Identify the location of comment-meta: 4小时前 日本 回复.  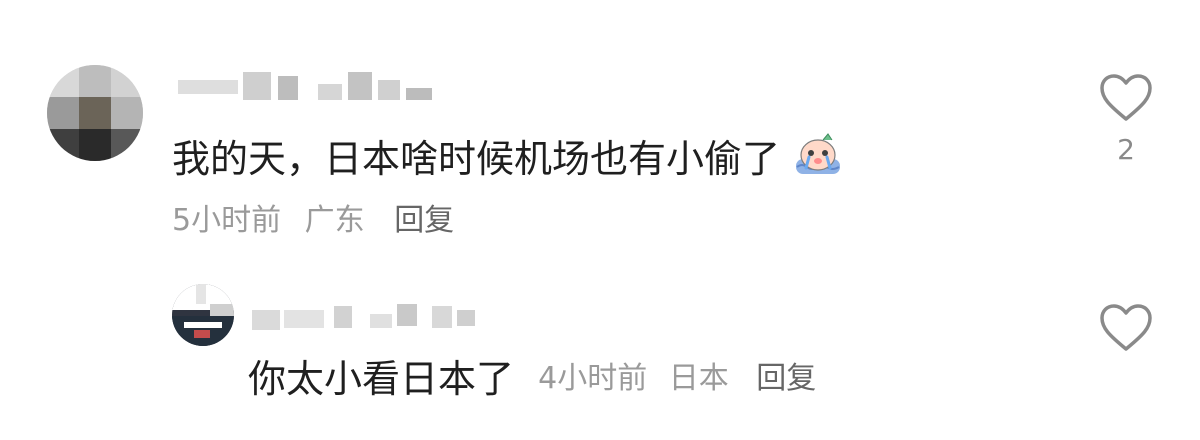
(671, 378).